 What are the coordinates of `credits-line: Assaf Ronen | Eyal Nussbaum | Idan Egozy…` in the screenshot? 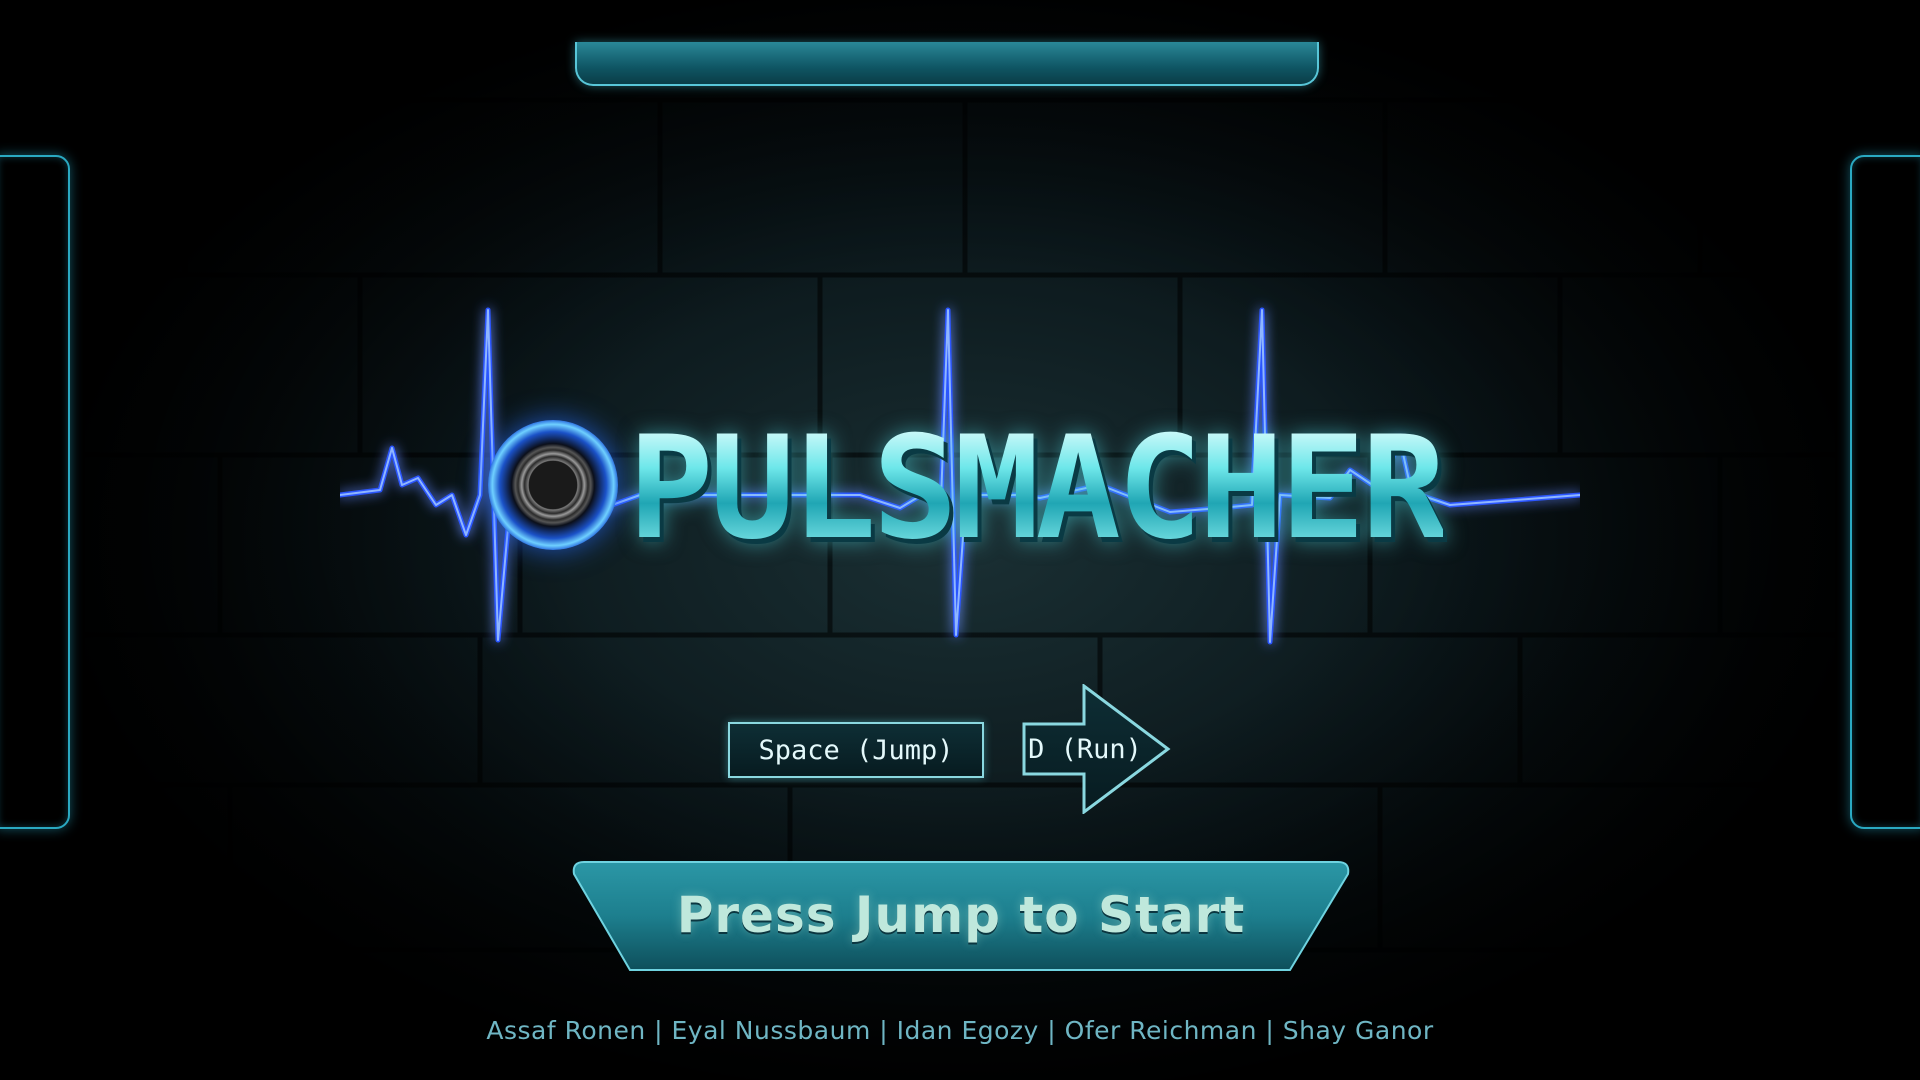 It's located at (960, 1030).